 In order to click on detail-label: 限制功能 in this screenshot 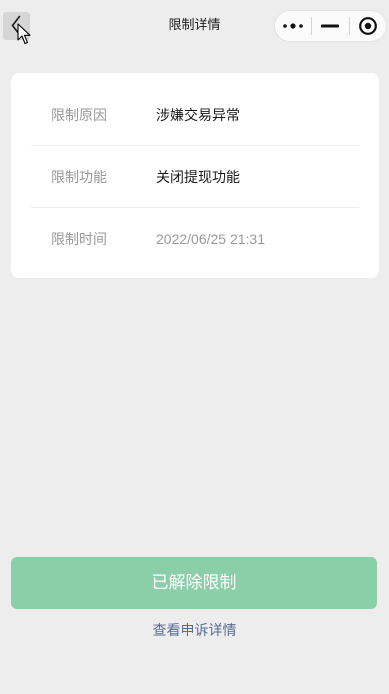, I will do `click(79, 176)`.